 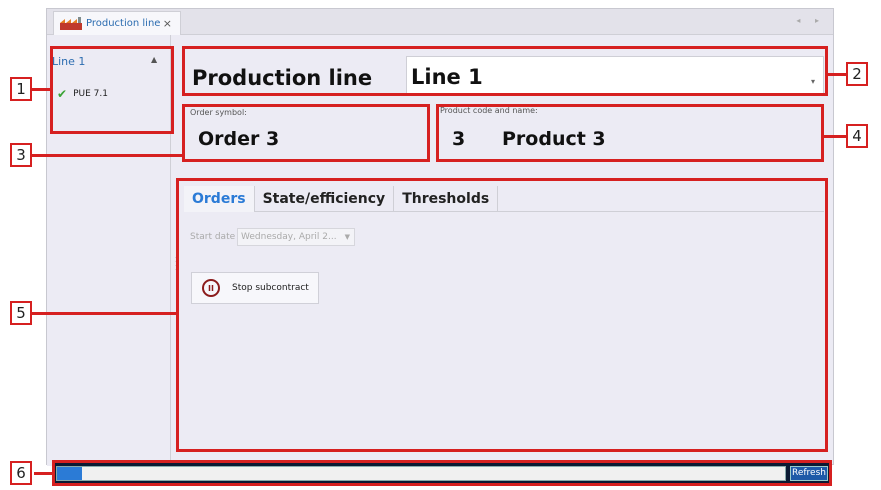 What do you see at coordinates (21, 89) in the screenshot?
I see `callout-number-1: 1` at bounding box center [21, 89].